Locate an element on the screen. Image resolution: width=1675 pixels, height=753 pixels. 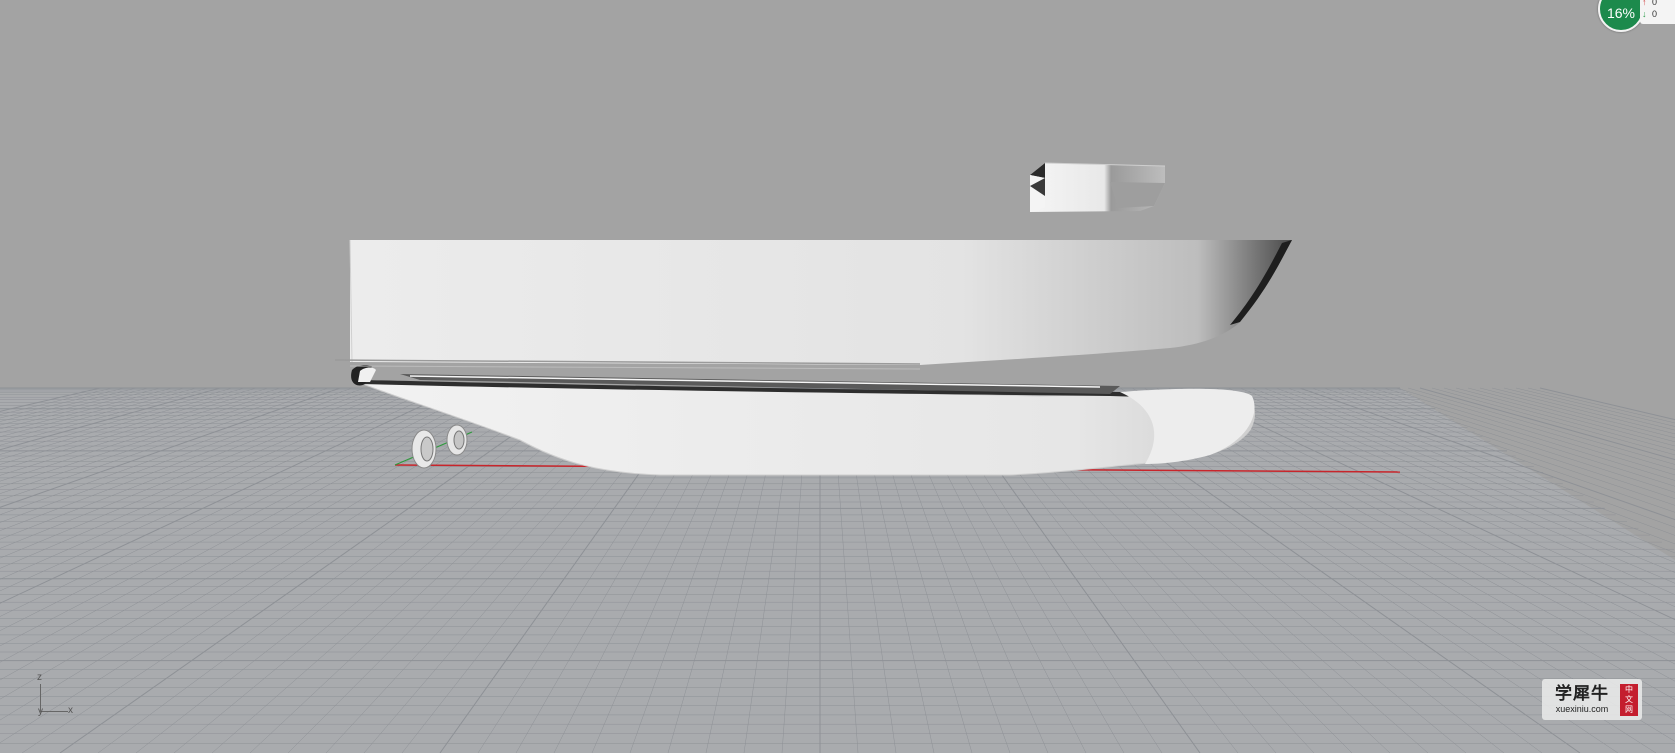
watermark-name: 学犀牛 is located at coordinates (1582, 694).